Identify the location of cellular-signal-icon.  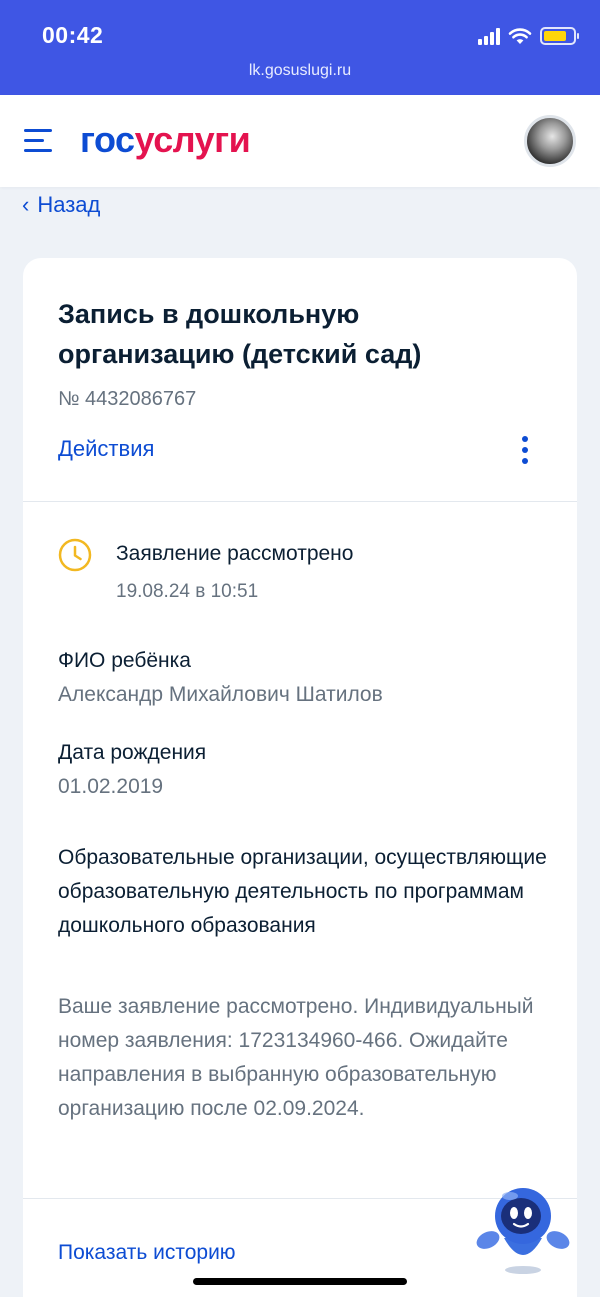
(489, 36).